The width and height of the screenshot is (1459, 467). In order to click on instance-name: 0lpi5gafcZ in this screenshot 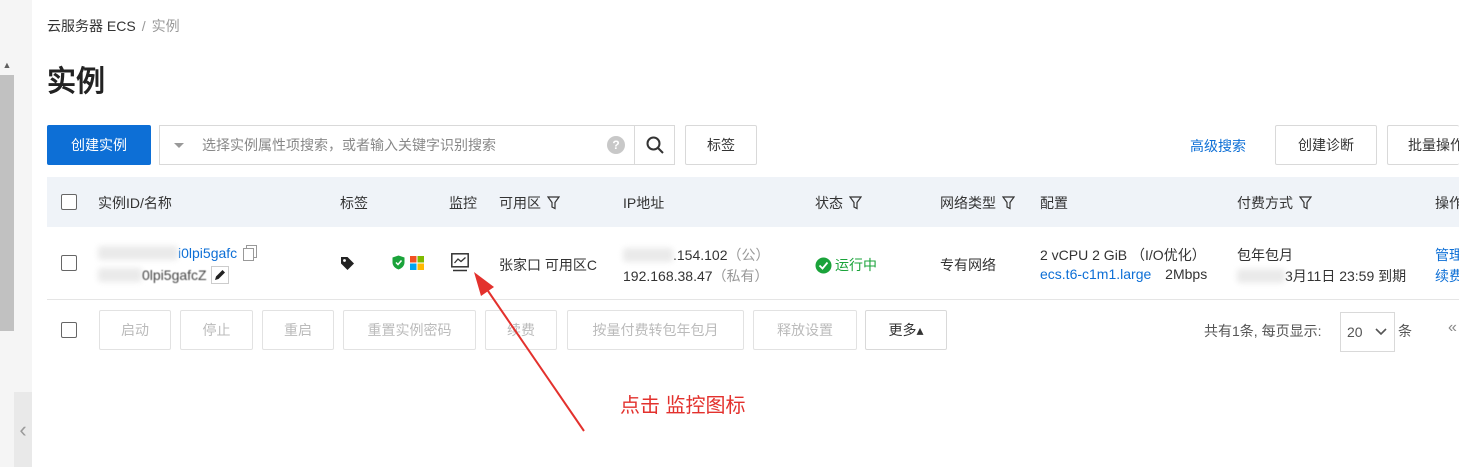, I will do `click(163, 275)`.